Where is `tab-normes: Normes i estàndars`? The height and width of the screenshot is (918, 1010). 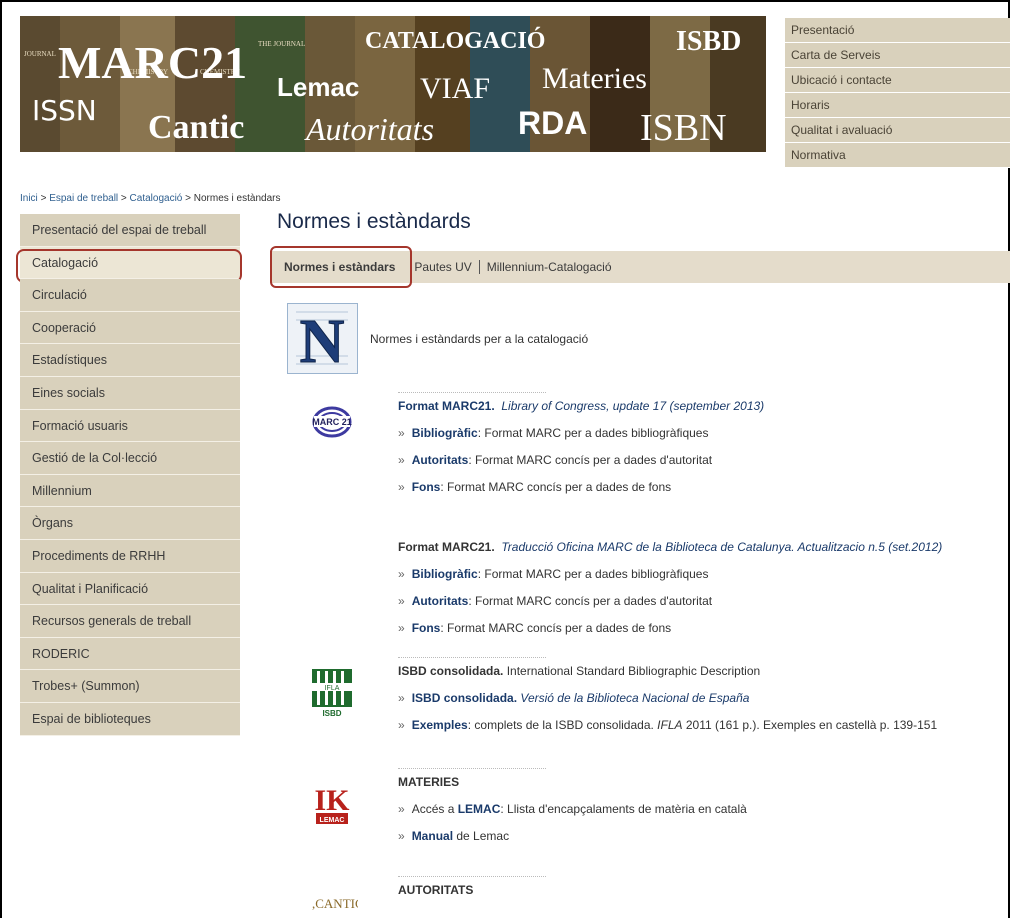
tab-normes: Normes i estàndars is located at coordinates (341, 267).